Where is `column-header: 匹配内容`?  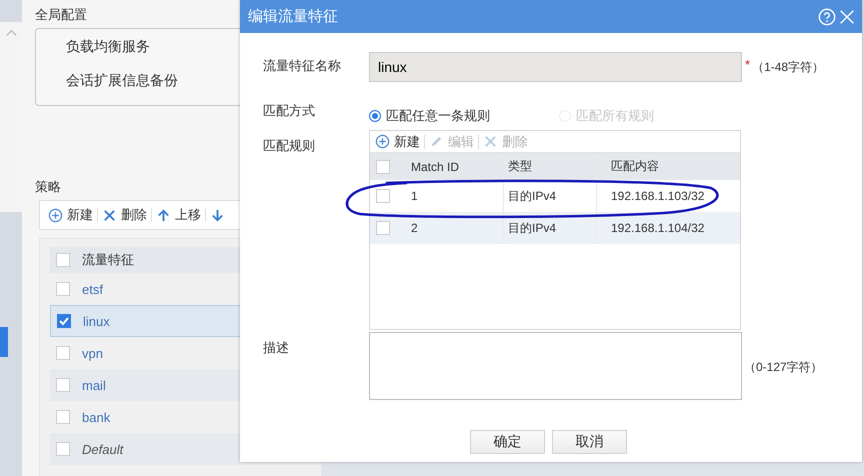
column-header: 匹配内容 is located at coordinates (627, 166).